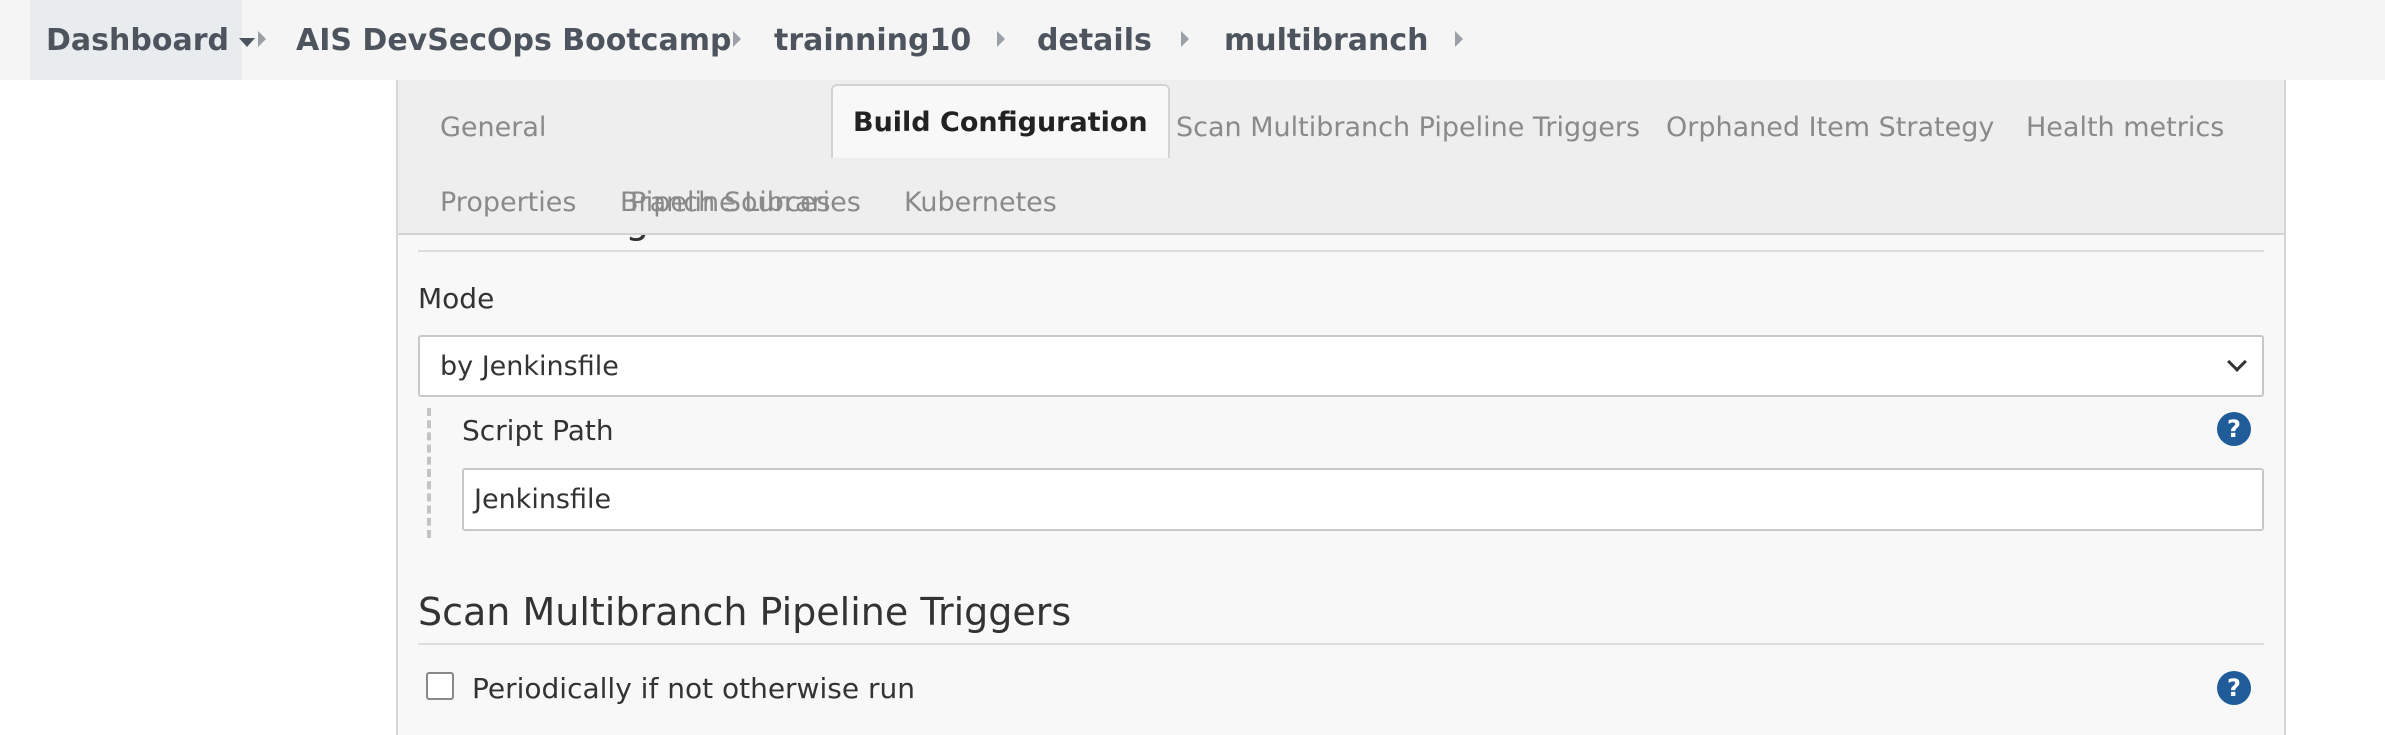  Describe the element at coordinates (508, 202) in the screenshot. I see `tab-properties: Properties` at that location.